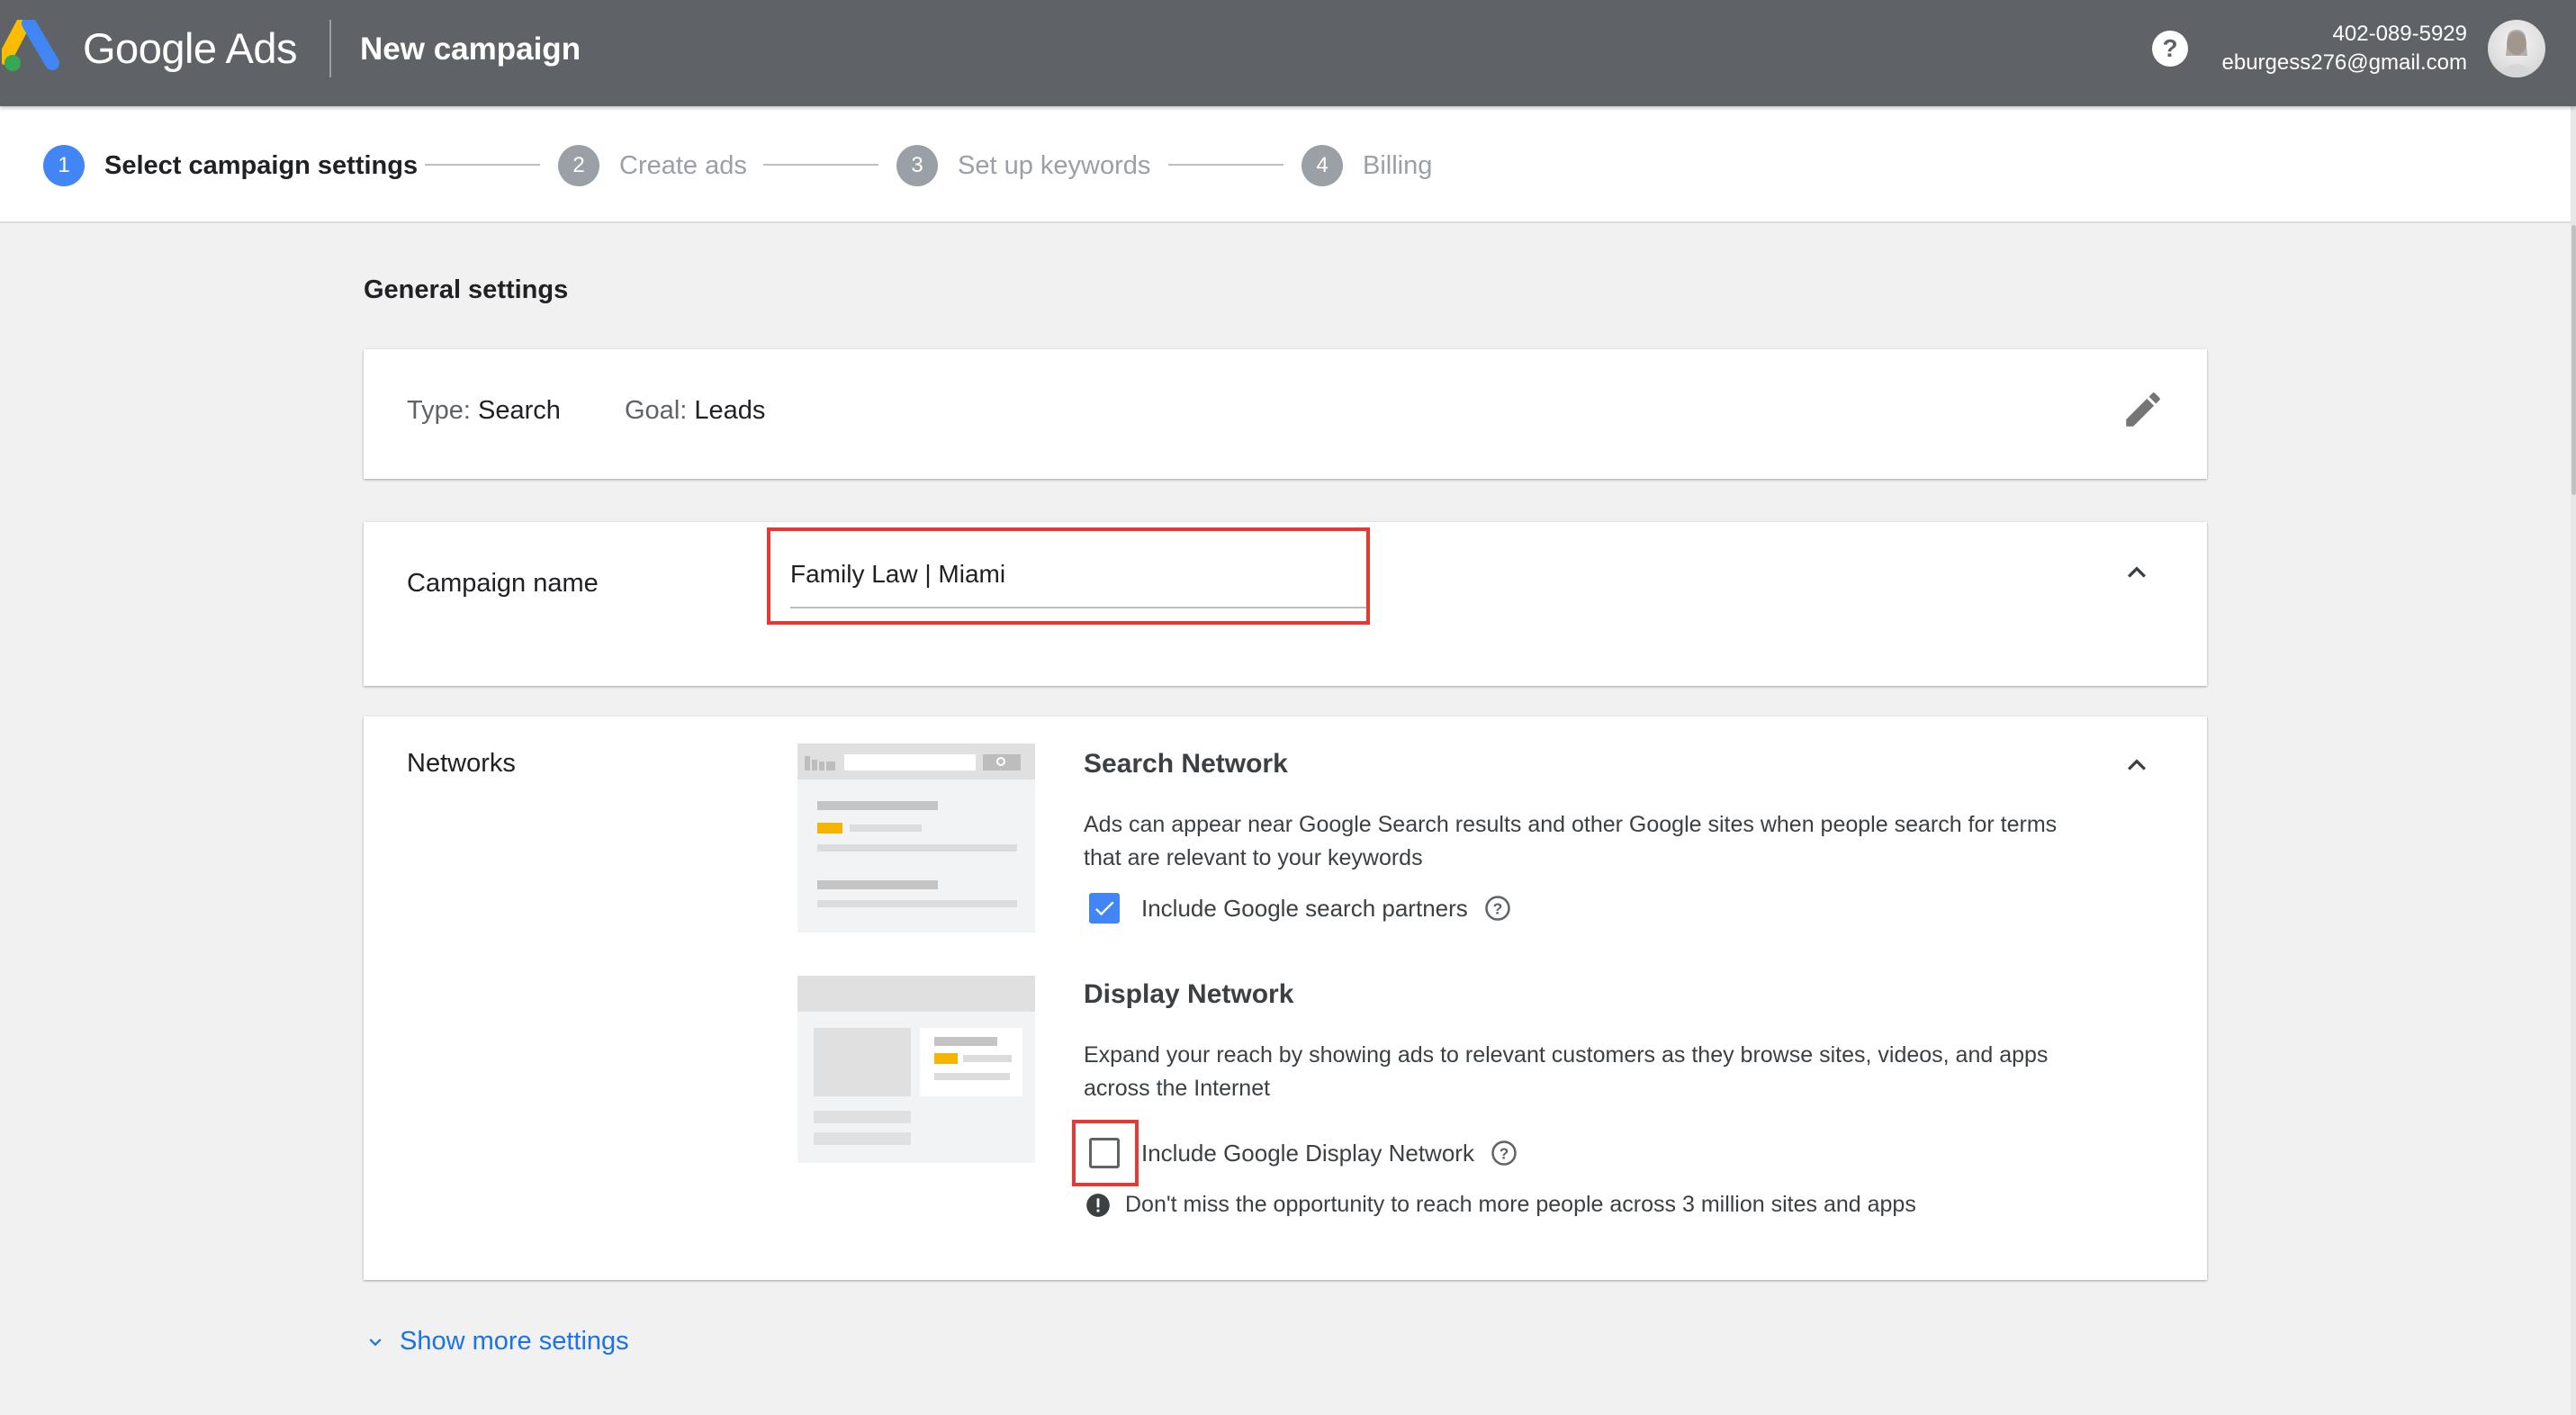 This screenshot has height=1415, width=2576. What do you see at coordinates (730, 410) in the screenshot?
I see `goal-value: Leads` at bounding box center [730, 410].